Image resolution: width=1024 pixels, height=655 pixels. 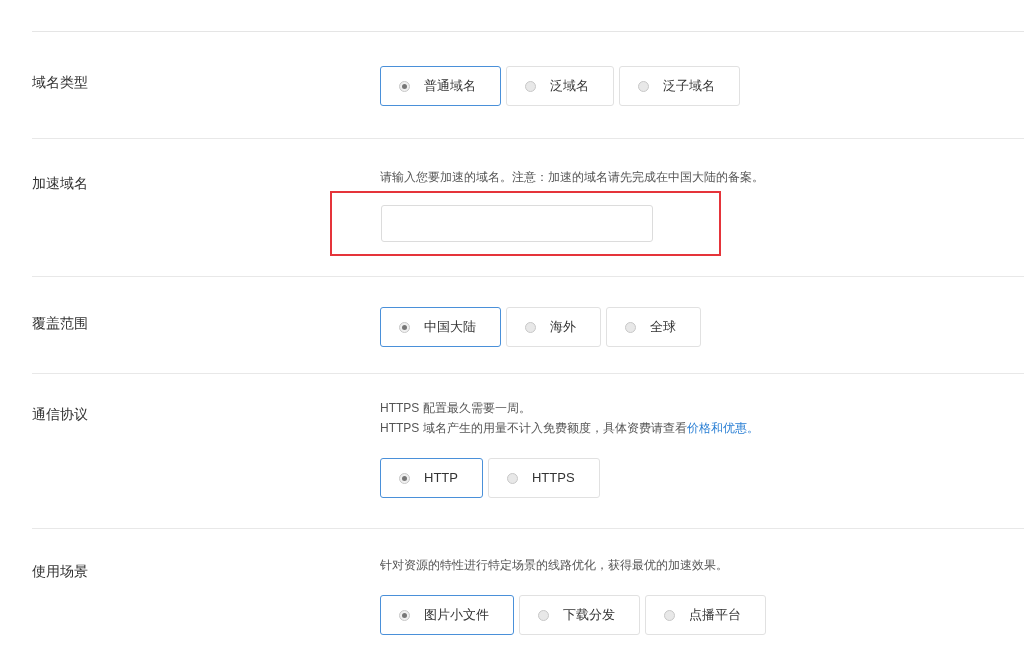 I want to click on field-label: 加速域名, so click(x=60, y=183).